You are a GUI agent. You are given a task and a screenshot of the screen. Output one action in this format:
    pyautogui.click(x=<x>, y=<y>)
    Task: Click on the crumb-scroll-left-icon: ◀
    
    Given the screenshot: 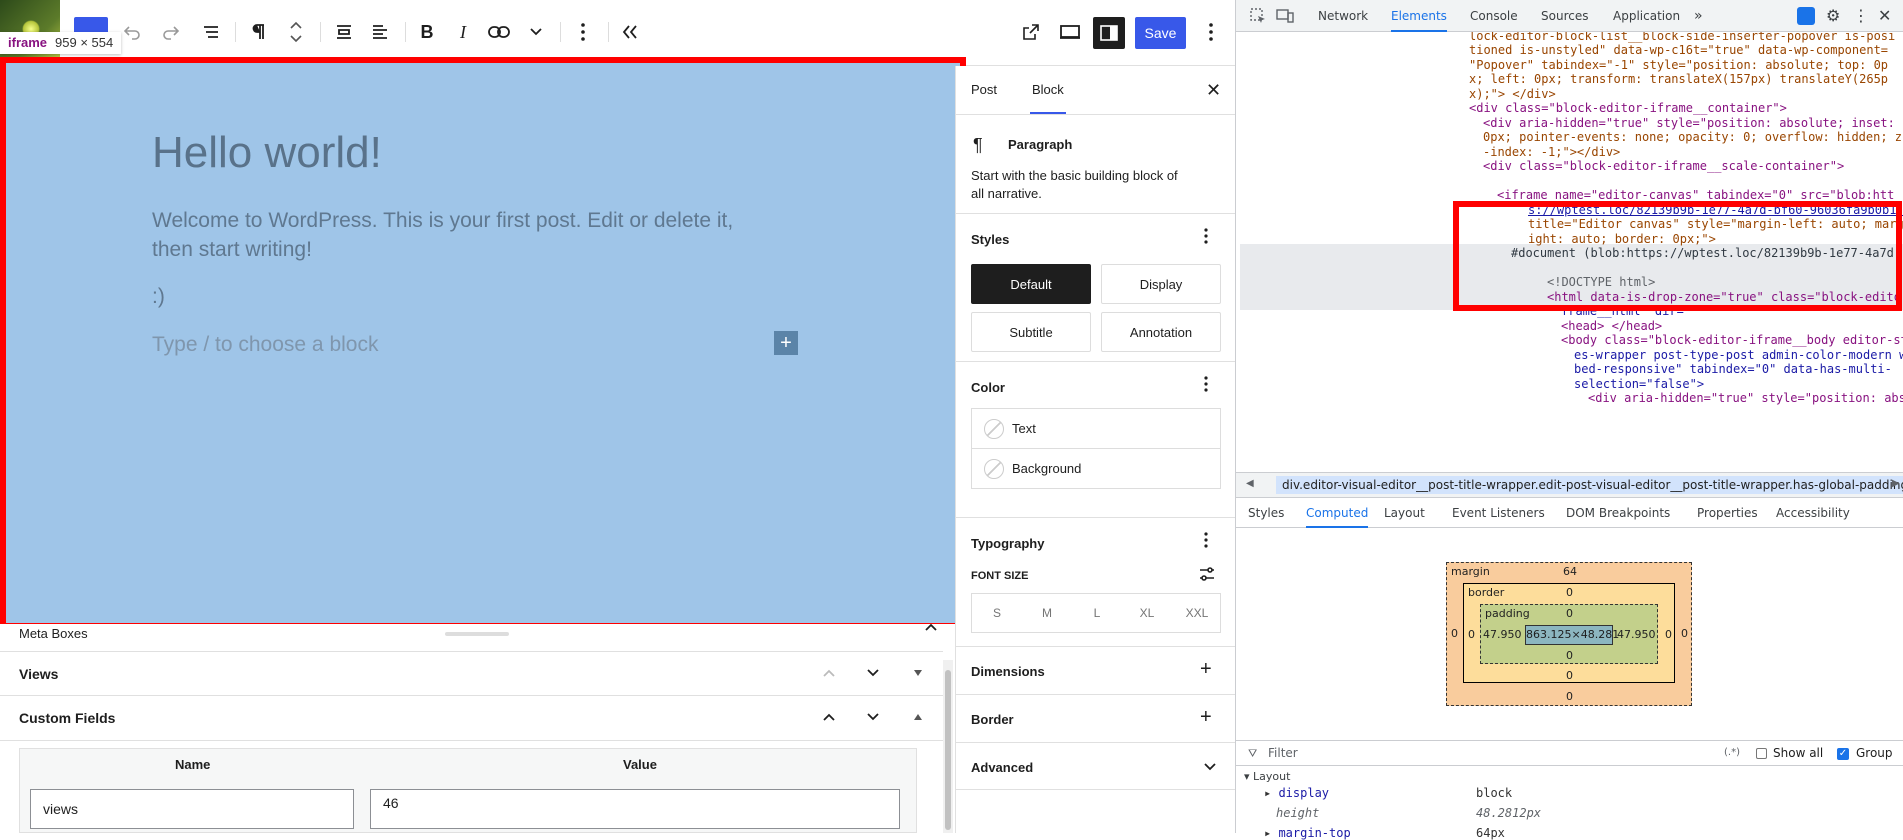 What is the action you would take?
    pyautogui.click(x=1250, y=483)
    